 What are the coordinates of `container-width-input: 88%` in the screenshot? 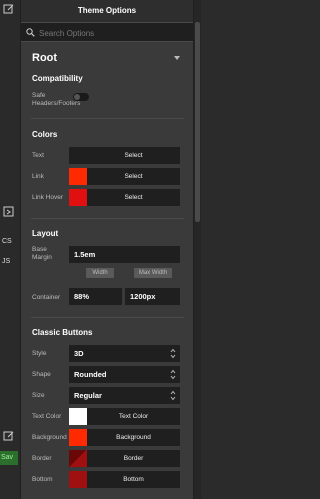 It's located at (95, 296).